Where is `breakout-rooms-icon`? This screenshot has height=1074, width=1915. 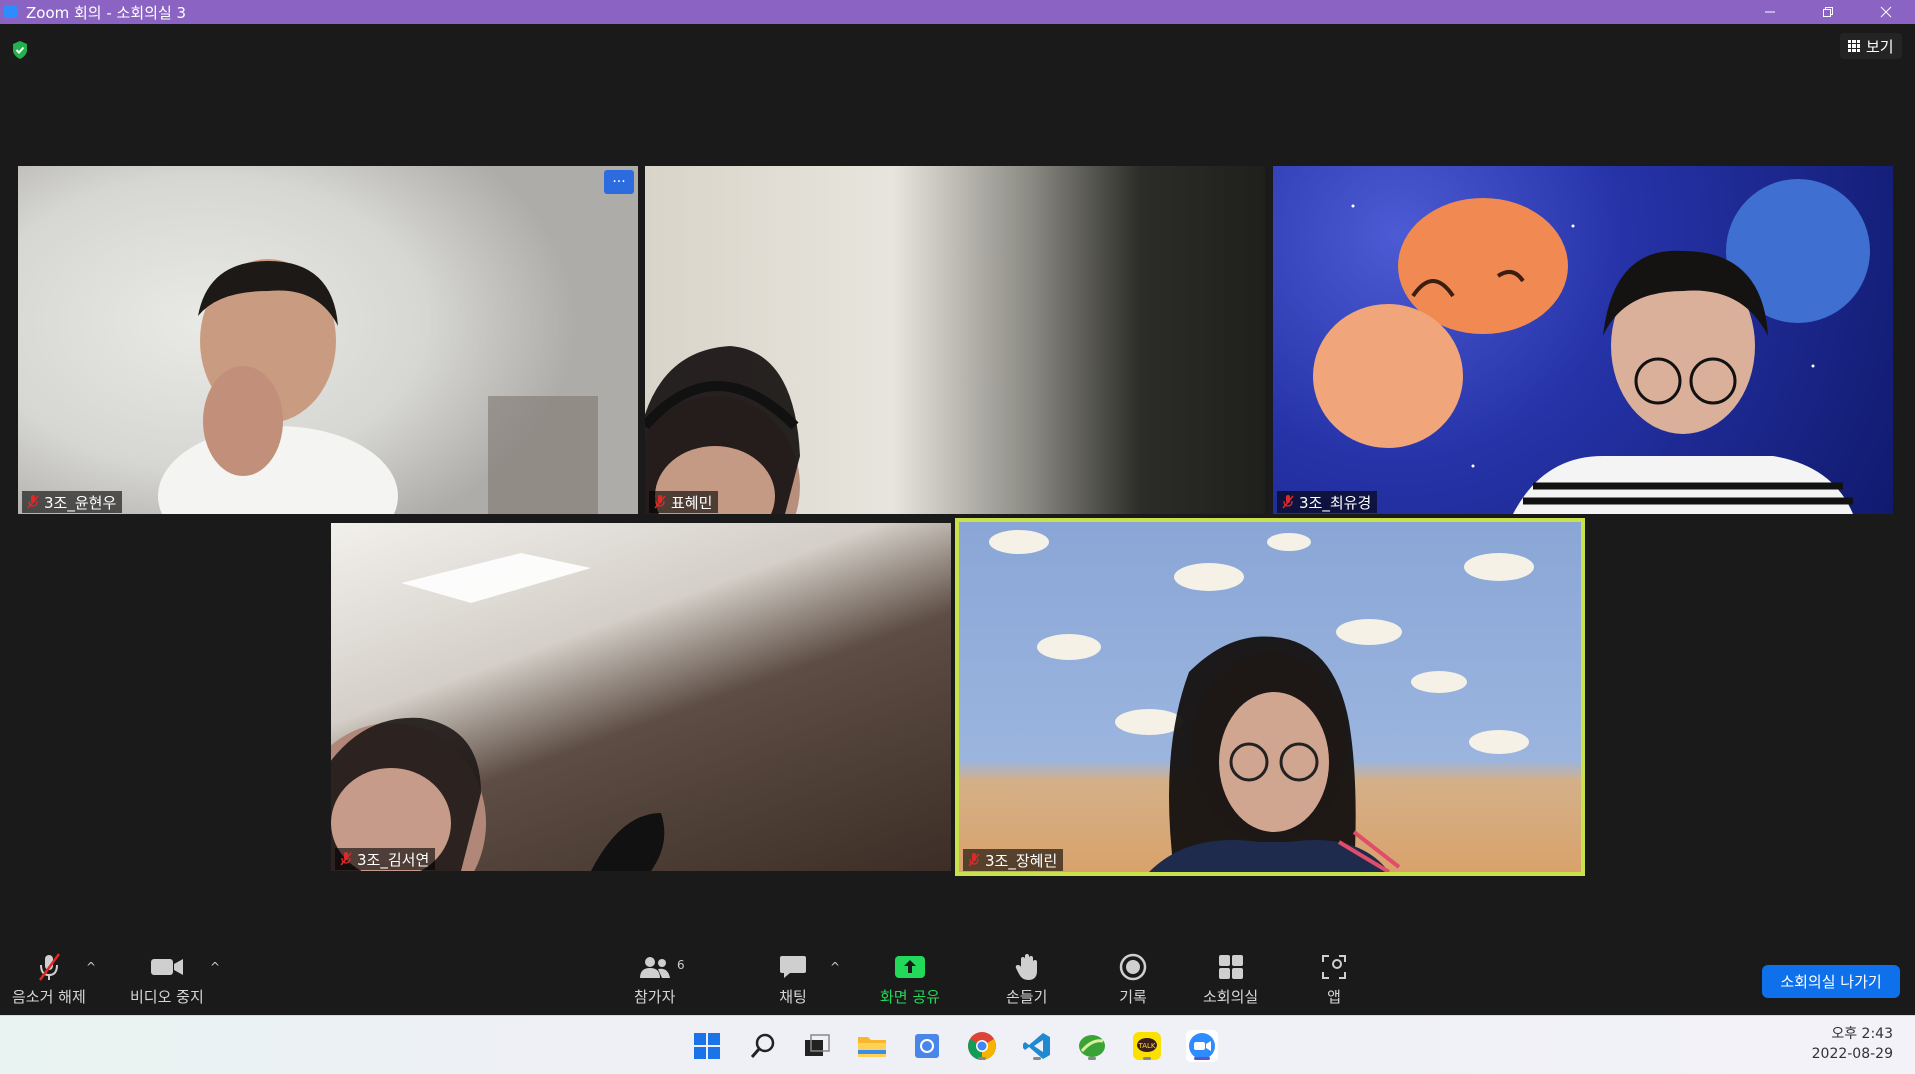 breakout-rooms-icon is located at coordinates (1230, 967).